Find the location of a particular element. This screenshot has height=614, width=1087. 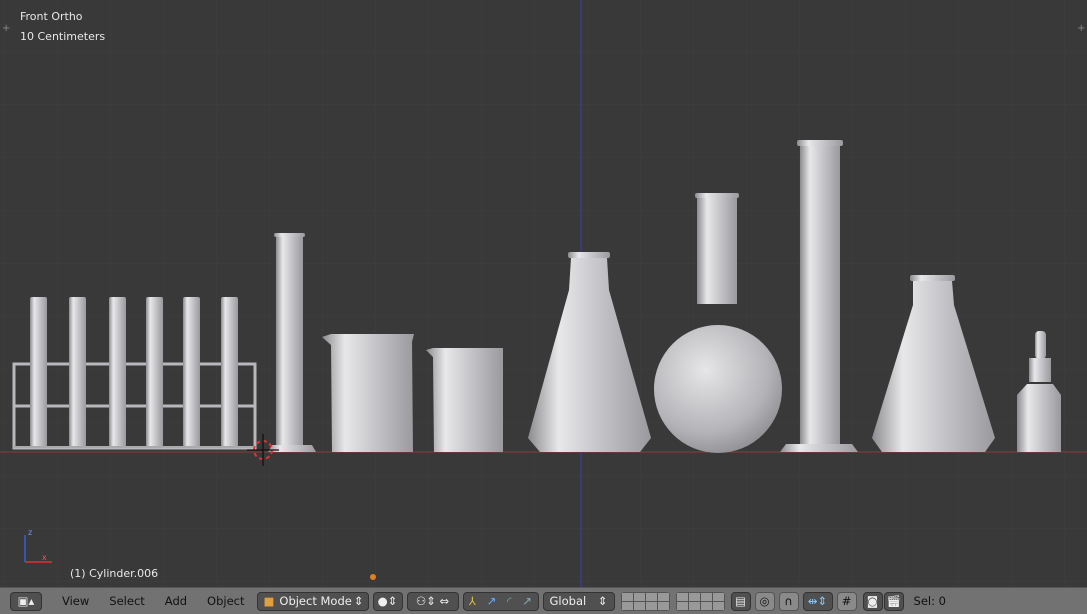

editor-type-selector: ▣▴ is located at coordinates (26, 601).